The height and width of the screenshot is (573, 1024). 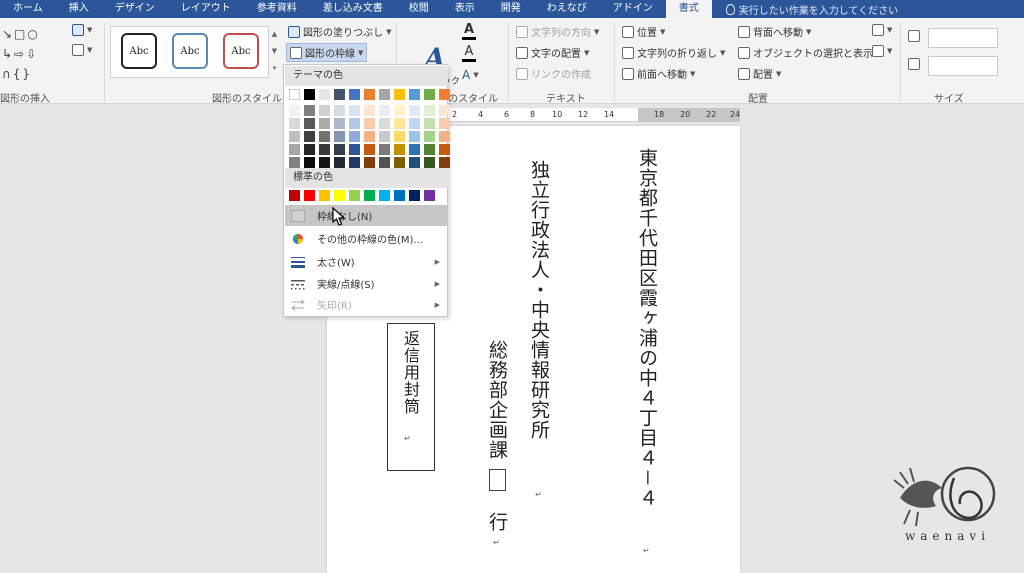 I want to click on shape-style-blue: Abc, so click(x=190, y=51).